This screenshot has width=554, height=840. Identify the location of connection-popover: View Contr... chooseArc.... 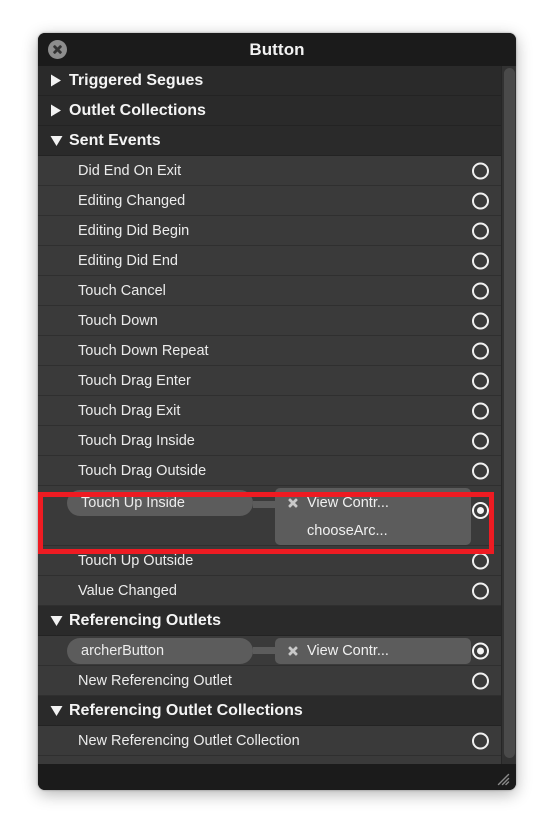
(373, 516).